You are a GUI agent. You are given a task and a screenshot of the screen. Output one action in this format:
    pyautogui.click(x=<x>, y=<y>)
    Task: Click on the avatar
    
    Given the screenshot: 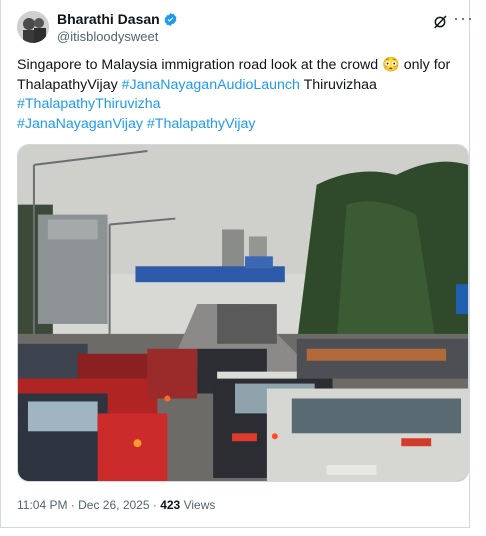 What is the action you would take?
    pyautogui.click(x=33, y=27)
    